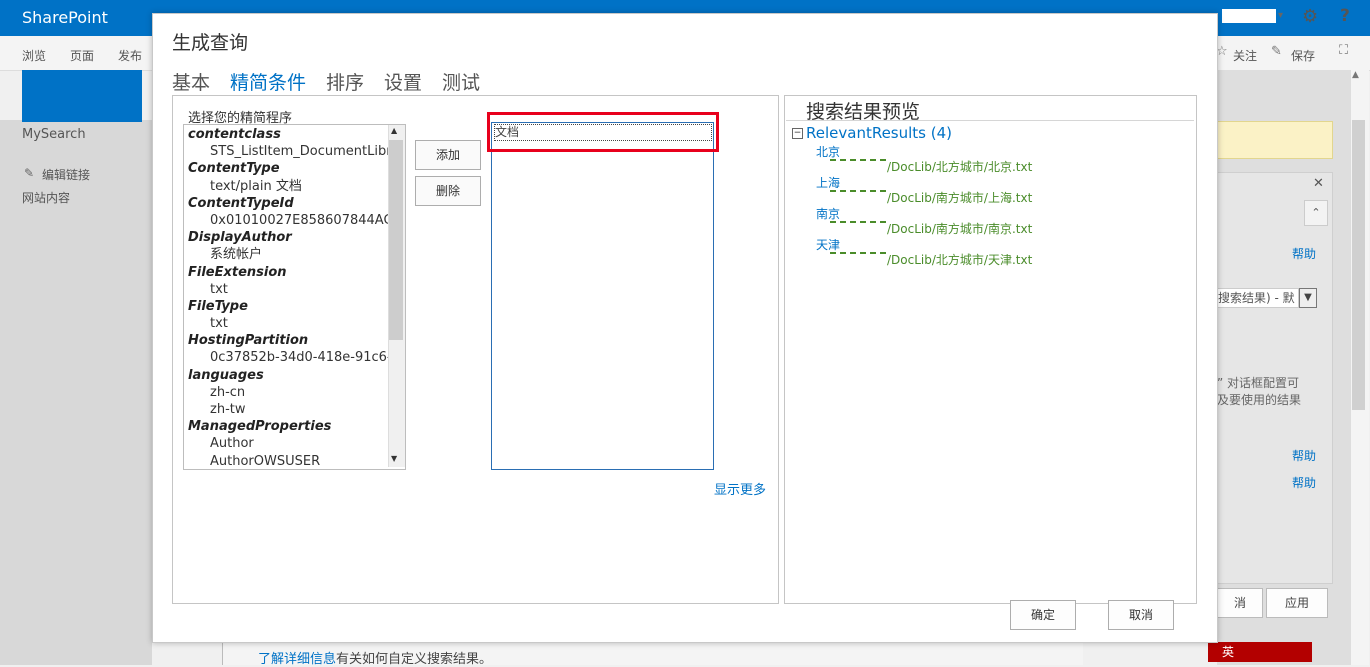 The image size is (1370, 667). What do you see at coordinates (1043, 615) in the screenshot?
I see `ok-button: 确定` at bounding box center [1043, 615].